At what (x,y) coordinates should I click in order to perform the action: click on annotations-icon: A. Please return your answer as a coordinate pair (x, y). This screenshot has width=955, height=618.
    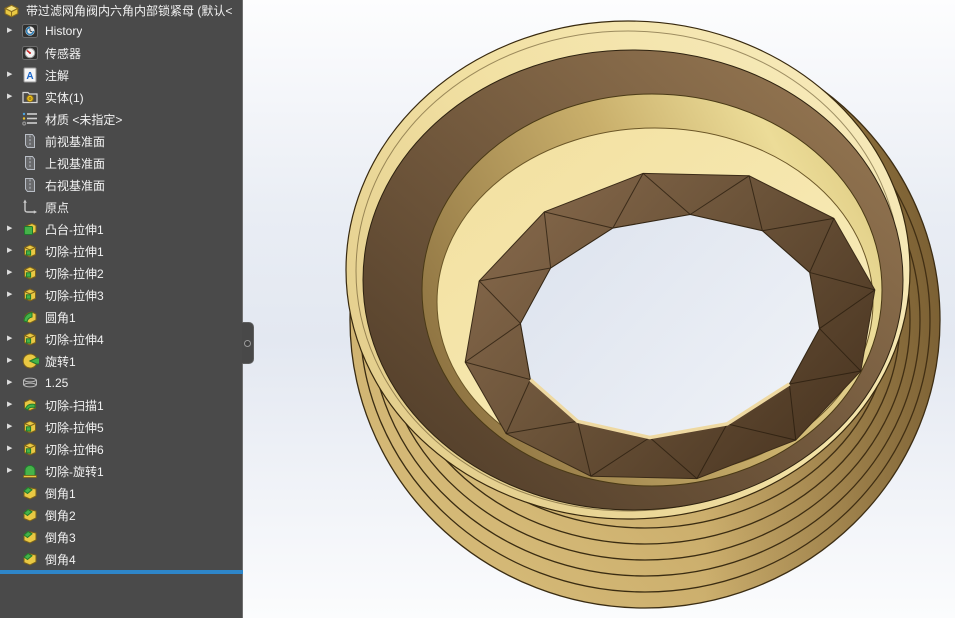
    Looking at the image, I should click on (30, 75).